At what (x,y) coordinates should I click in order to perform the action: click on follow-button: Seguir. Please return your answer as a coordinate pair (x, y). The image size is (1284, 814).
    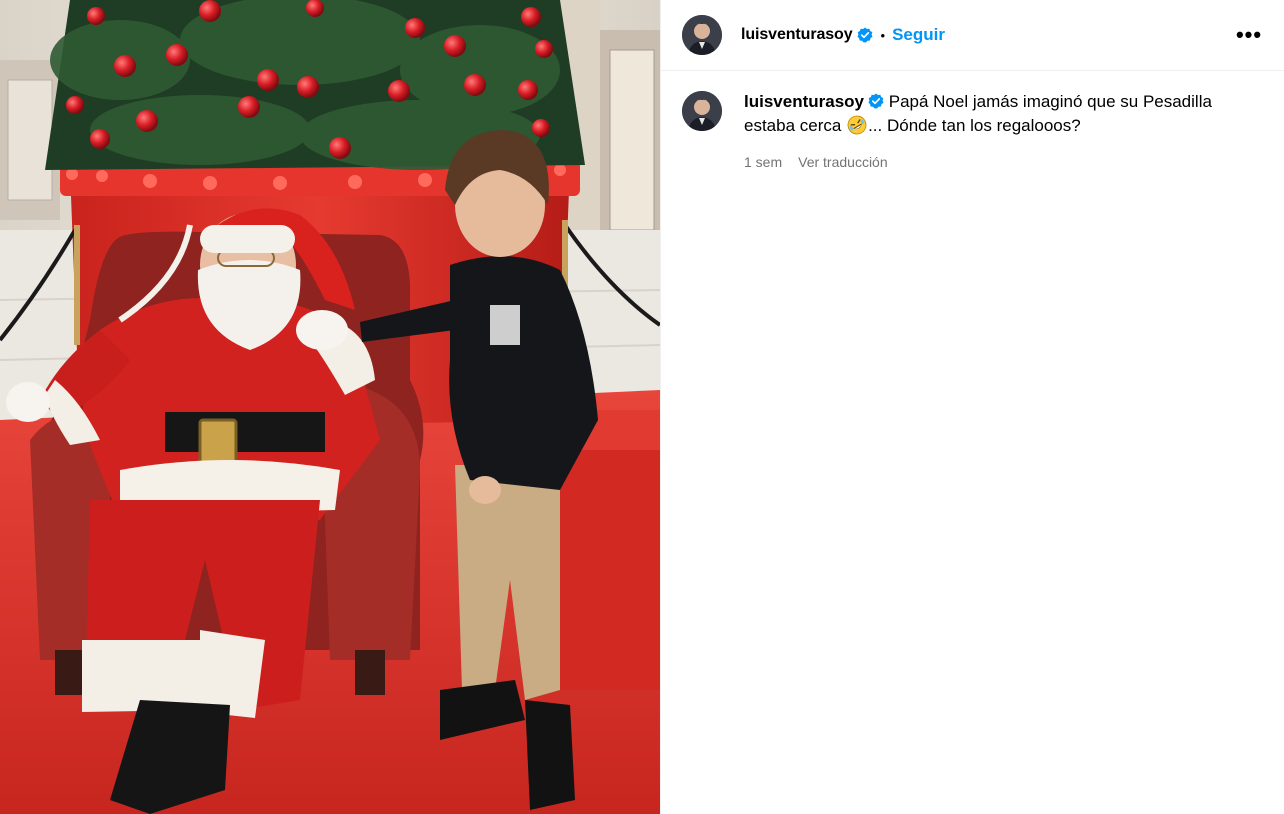
    Looking at the image, I should click on (918, 35).